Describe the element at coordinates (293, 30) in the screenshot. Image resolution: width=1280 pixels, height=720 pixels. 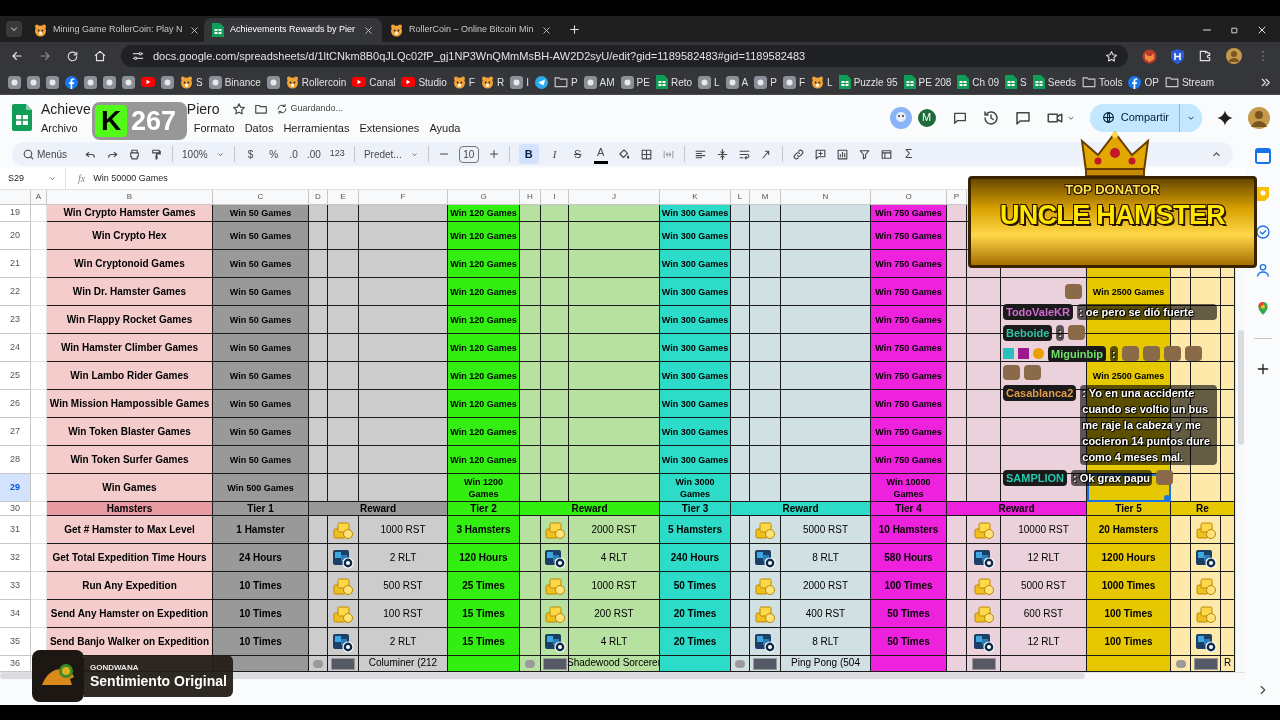
I see `browser-tab: Achievements Rewards by Pier` at that location.